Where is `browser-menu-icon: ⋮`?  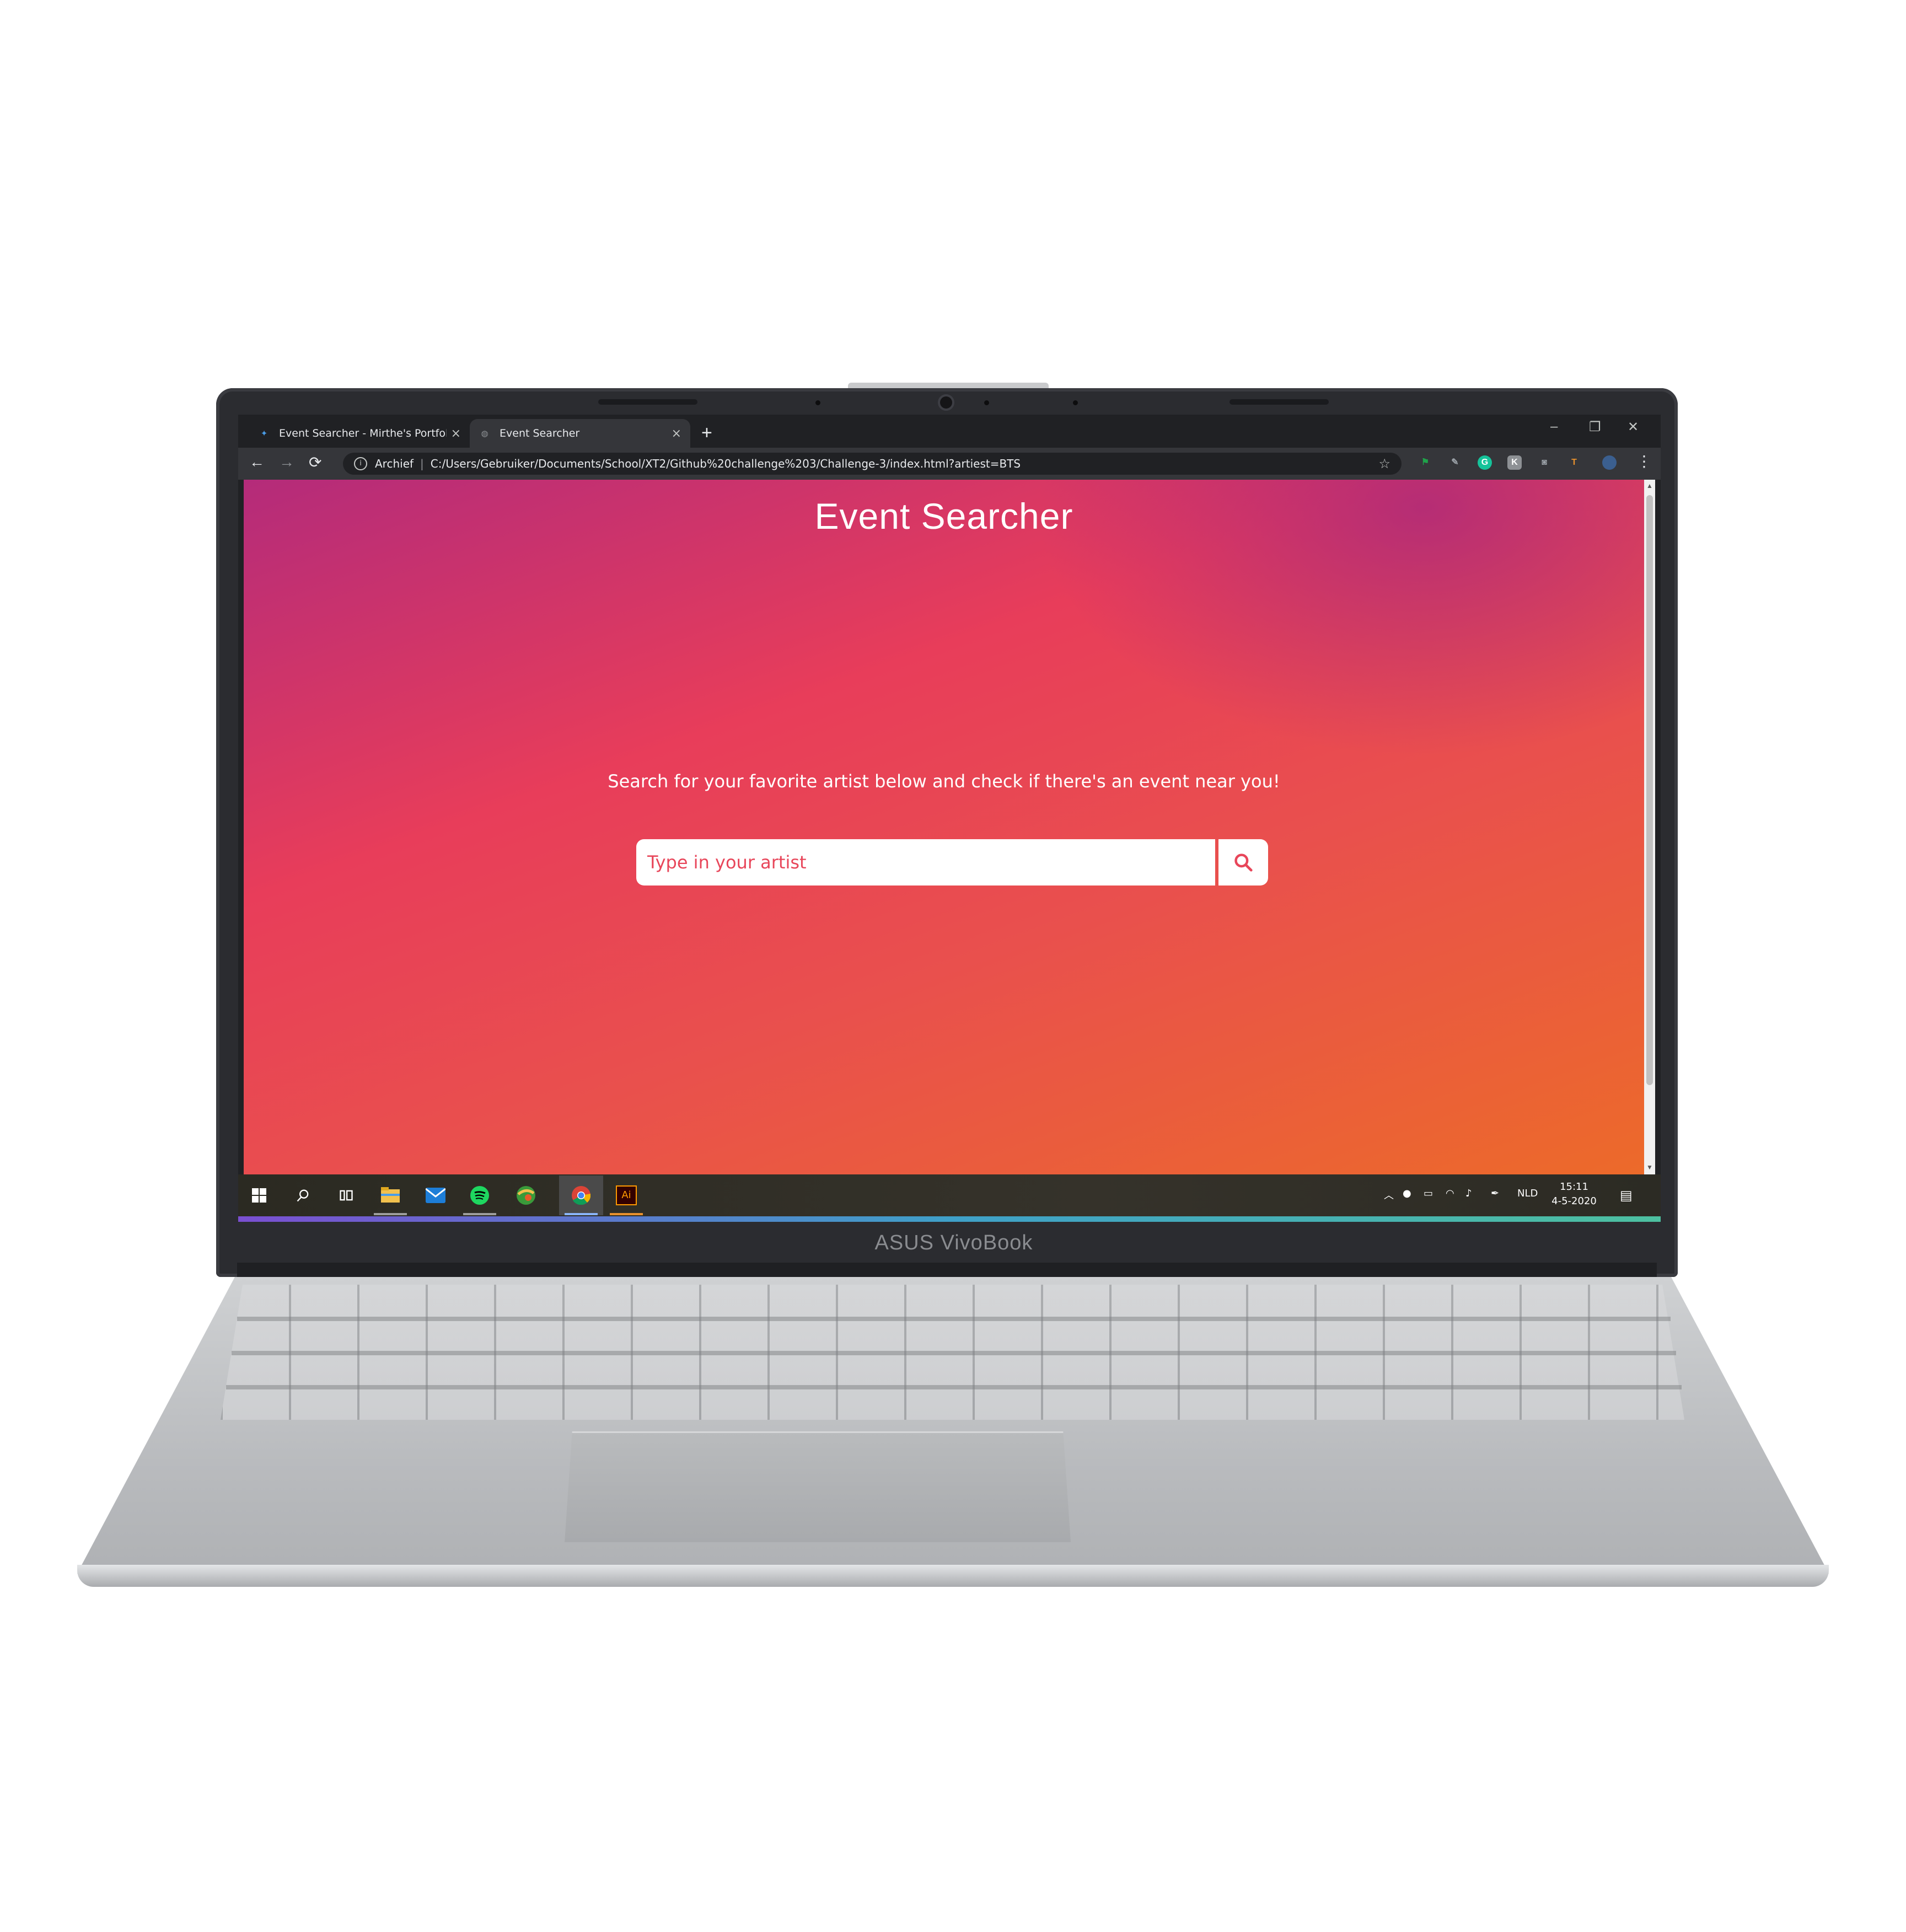 browser-menu-icon: ⋮ is located at coordinates (1644, 461).